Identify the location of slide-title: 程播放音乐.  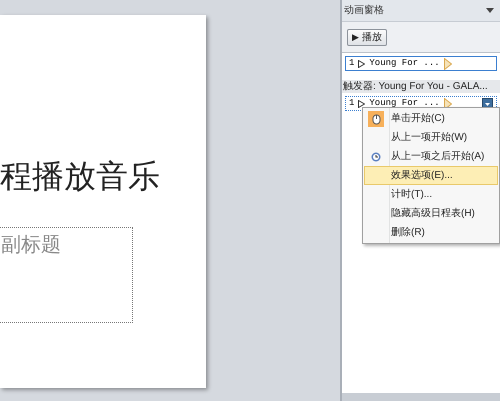
(80, 176).